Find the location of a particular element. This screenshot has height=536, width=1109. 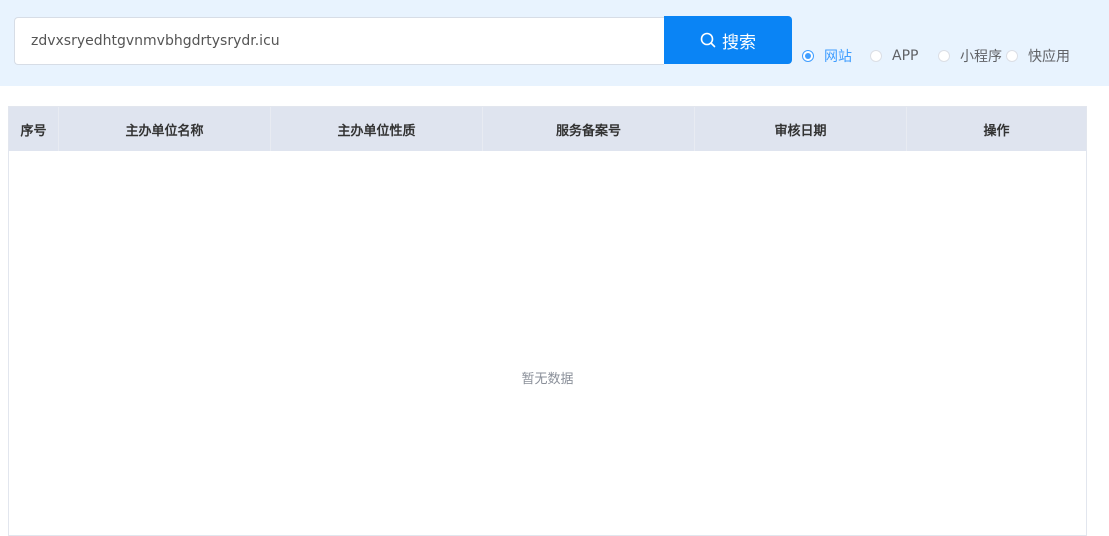

empty-state-text: 暂无数据 is located at coordinates (547, 379).